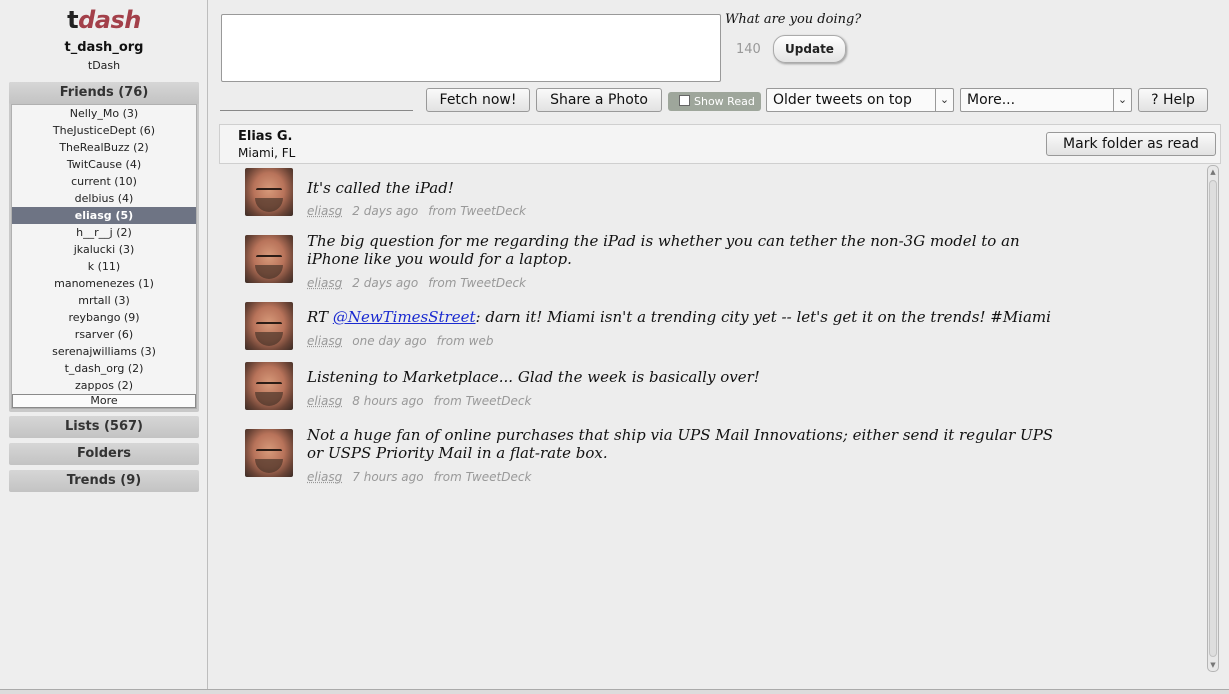 This screenshot has height=694, width=1229. Describe the element at coordinates (465, 341) in the screenshot. I see `tweet-source: from web` at that location.